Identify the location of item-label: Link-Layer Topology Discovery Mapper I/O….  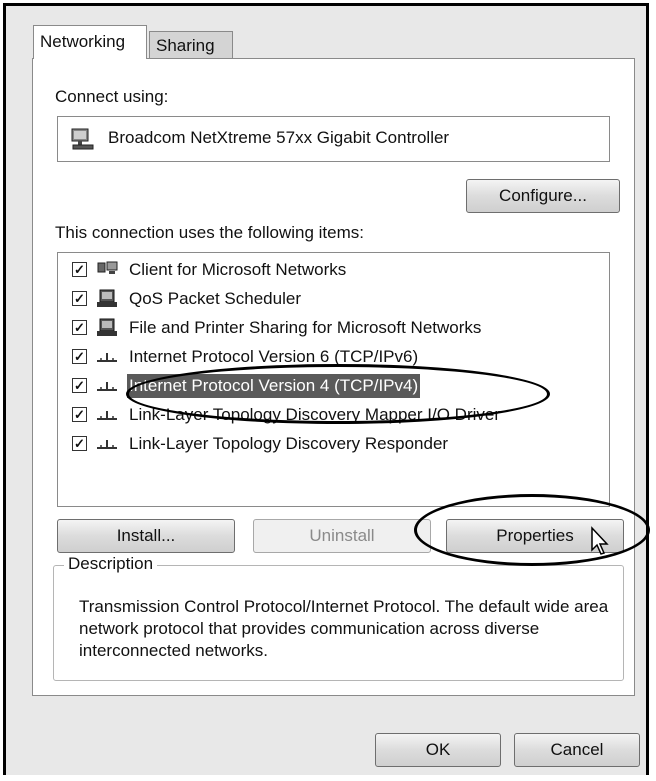
(314, 414).